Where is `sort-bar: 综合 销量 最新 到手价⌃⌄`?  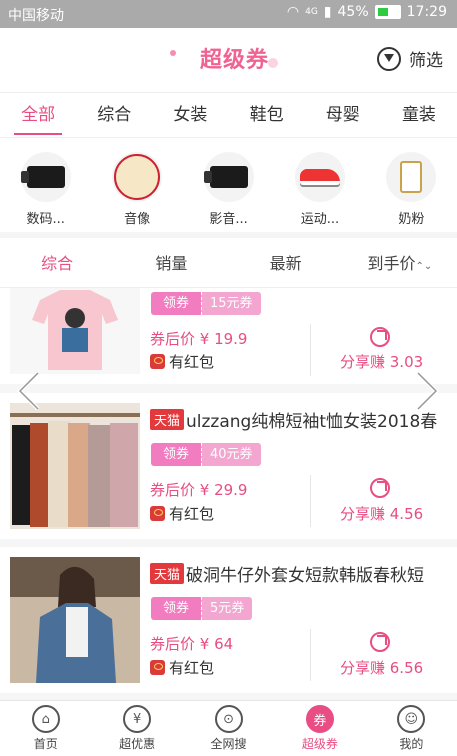 sort-bar: 综合 销量 最新 到手价⌃⌄ is located at coordinates (228, 264).